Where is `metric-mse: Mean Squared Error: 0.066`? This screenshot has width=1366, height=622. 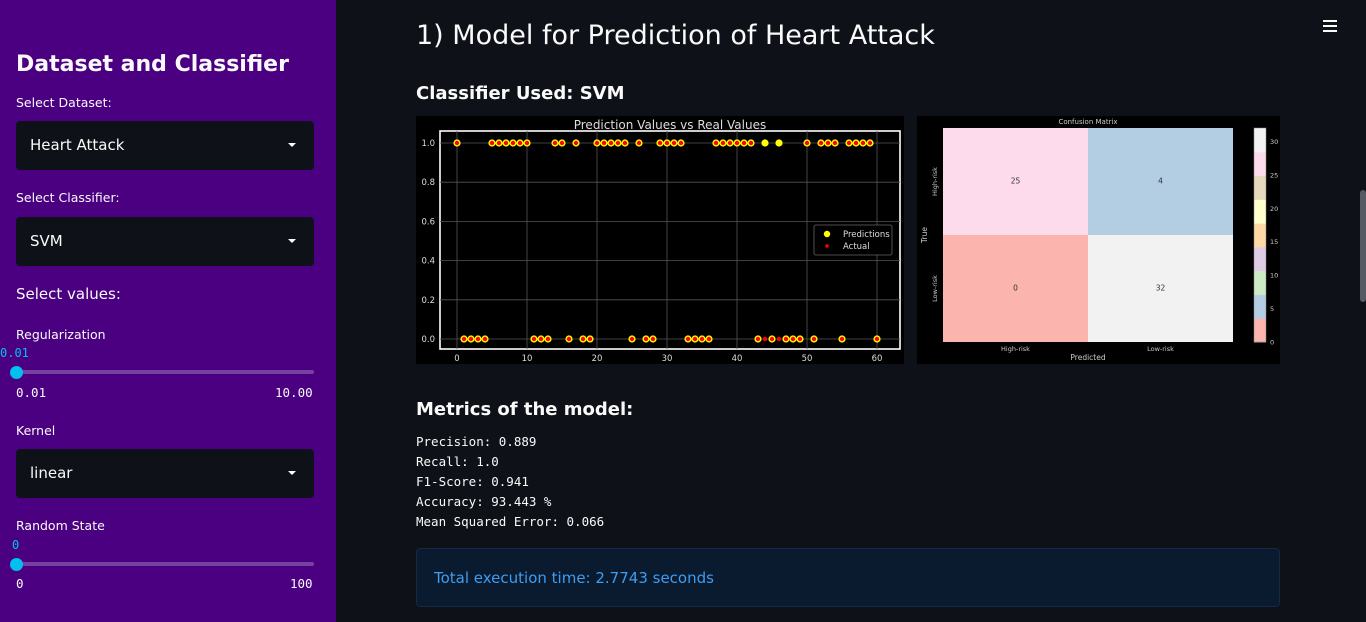
metric-mse: Mean Squared Error: 0.066 is located at coordinates (510, 521).